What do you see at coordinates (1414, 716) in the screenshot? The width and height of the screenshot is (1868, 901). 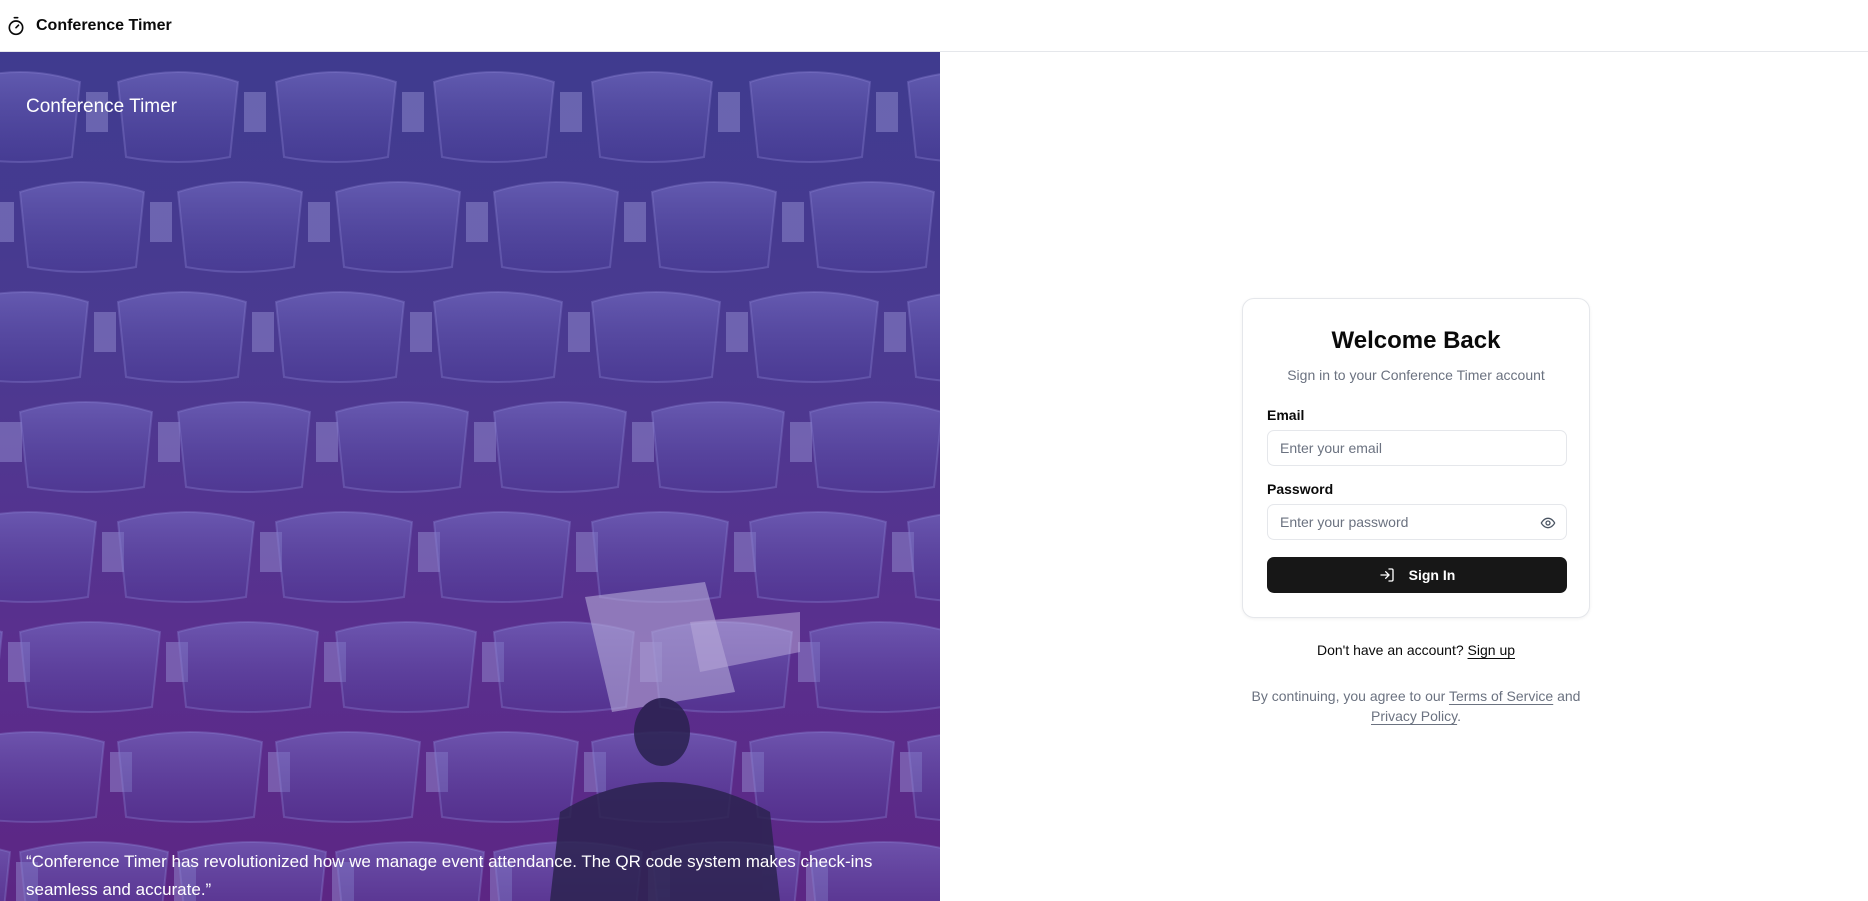 I see `privacy-link: Privacy Policy` at bounding box center [1414, 716].